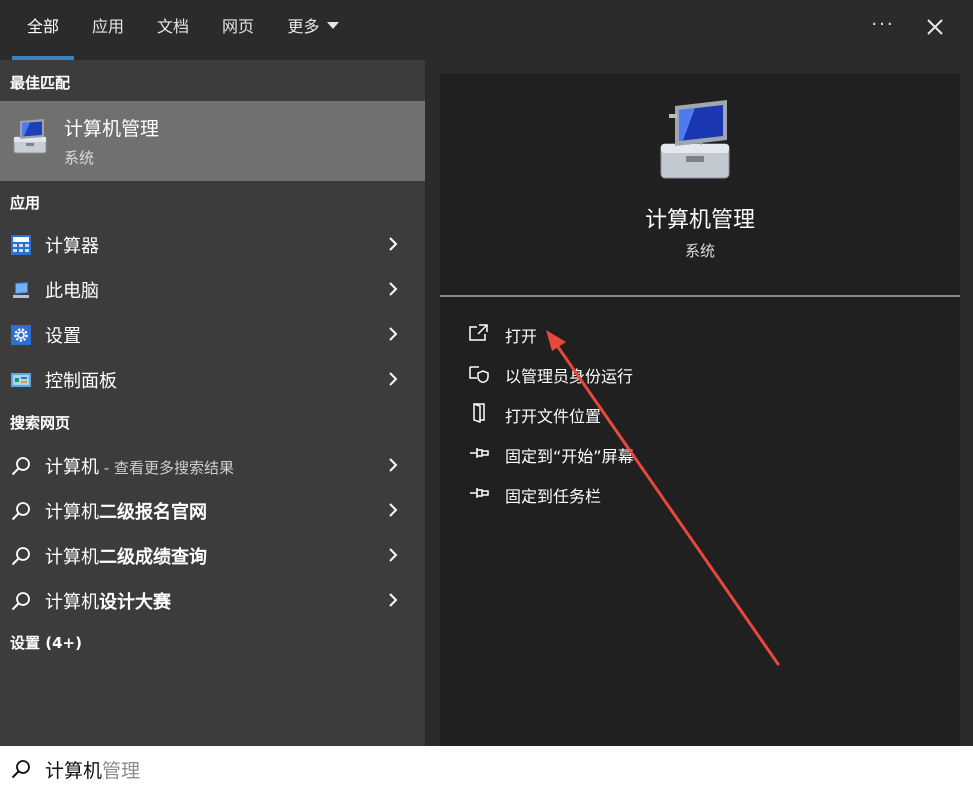 The image size is (973, 790). I want to click on tab-all: 全部, so click(43, 30).